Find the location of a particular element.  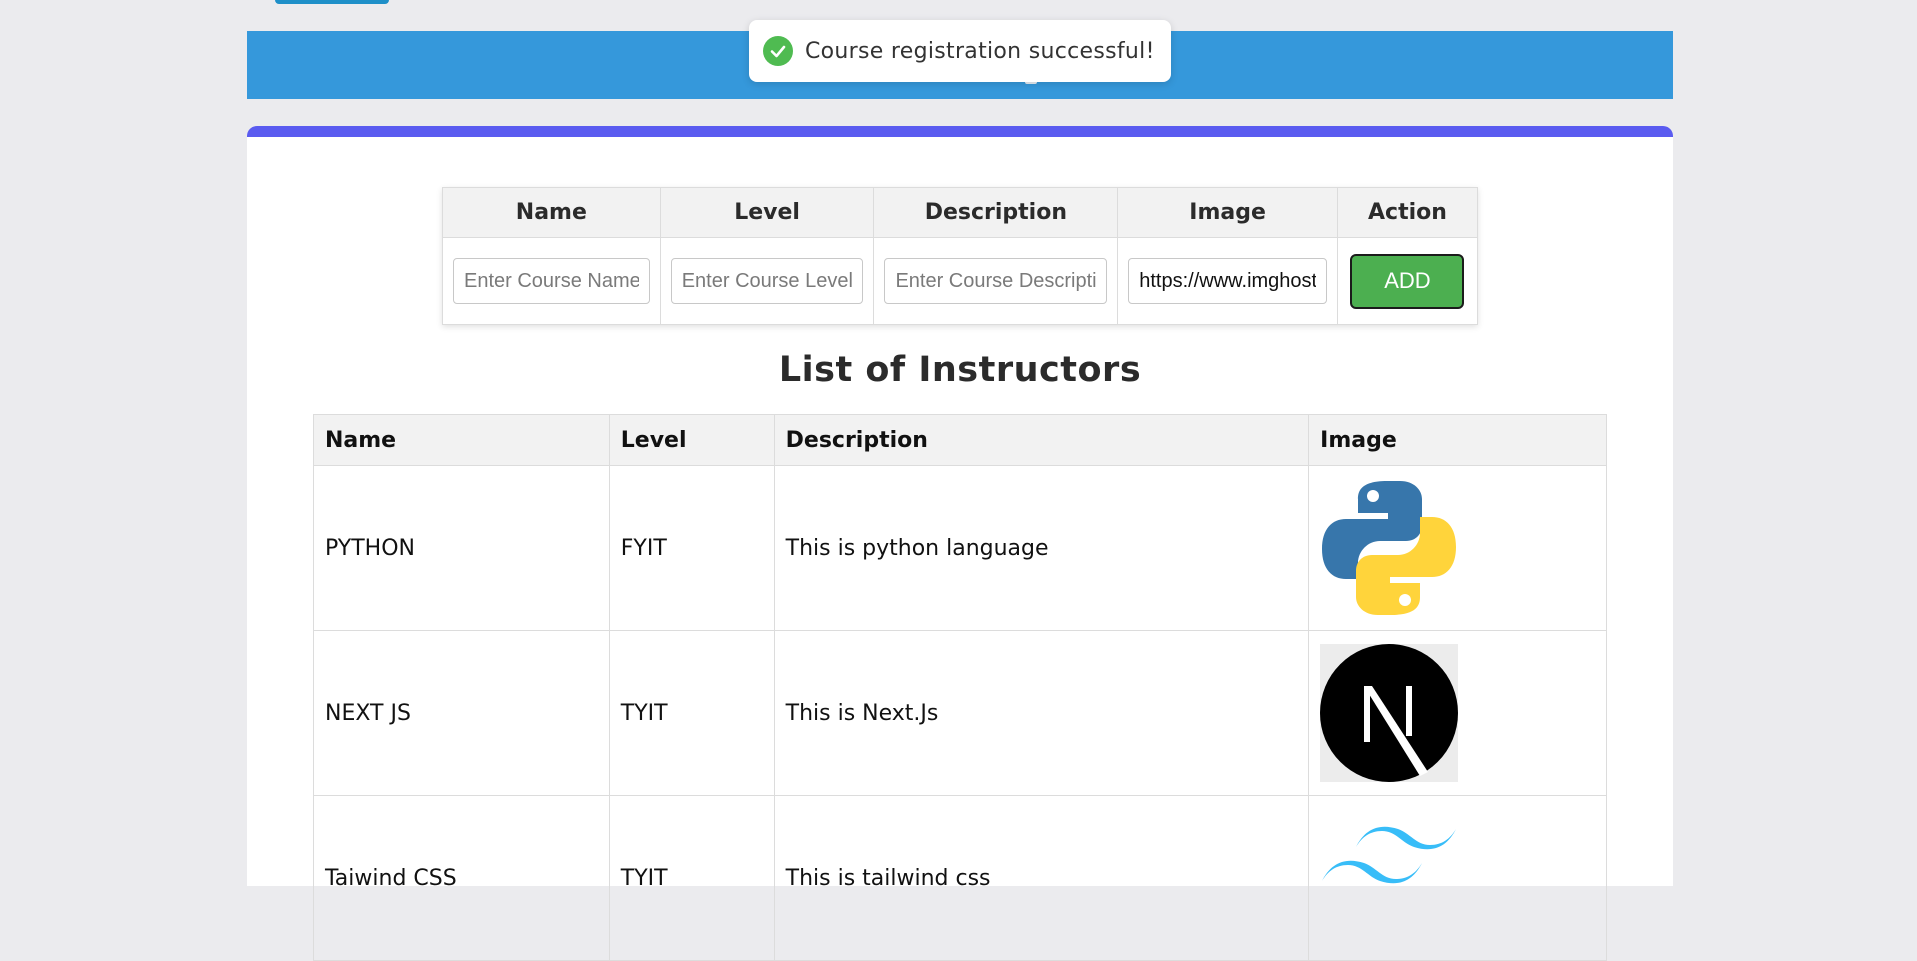

success-toast: Course registration successful! is located at coordinates (960, 51).